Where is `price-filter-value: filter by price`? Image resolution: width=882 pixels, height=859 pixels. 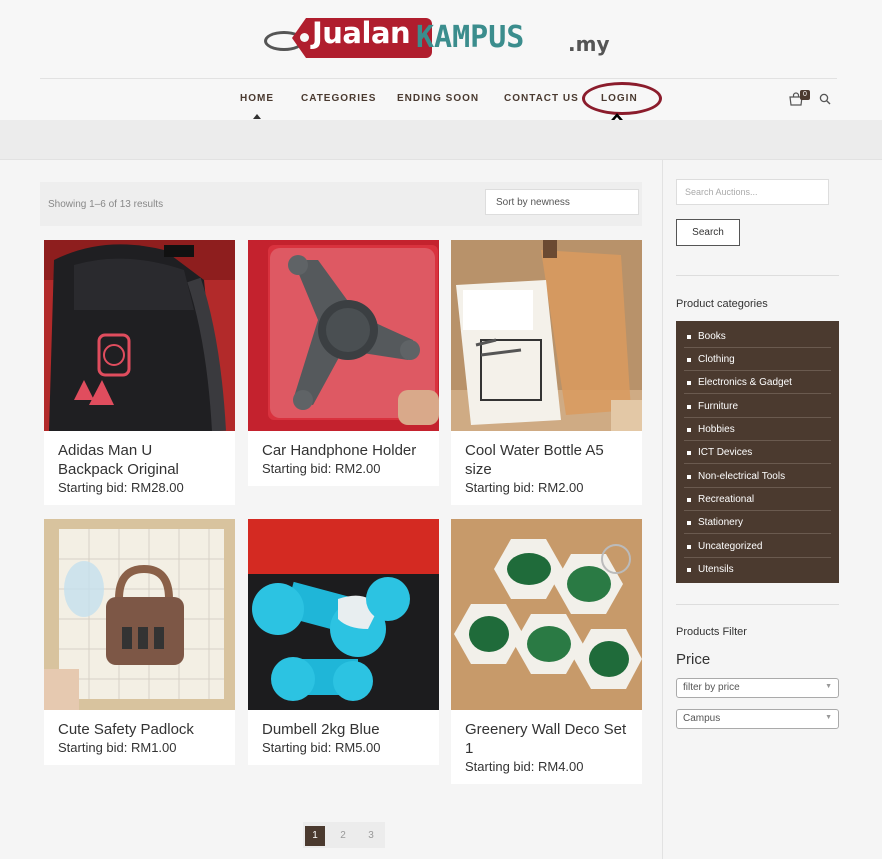 price-filter-value: filter by price is located at coordinates (711, 687).